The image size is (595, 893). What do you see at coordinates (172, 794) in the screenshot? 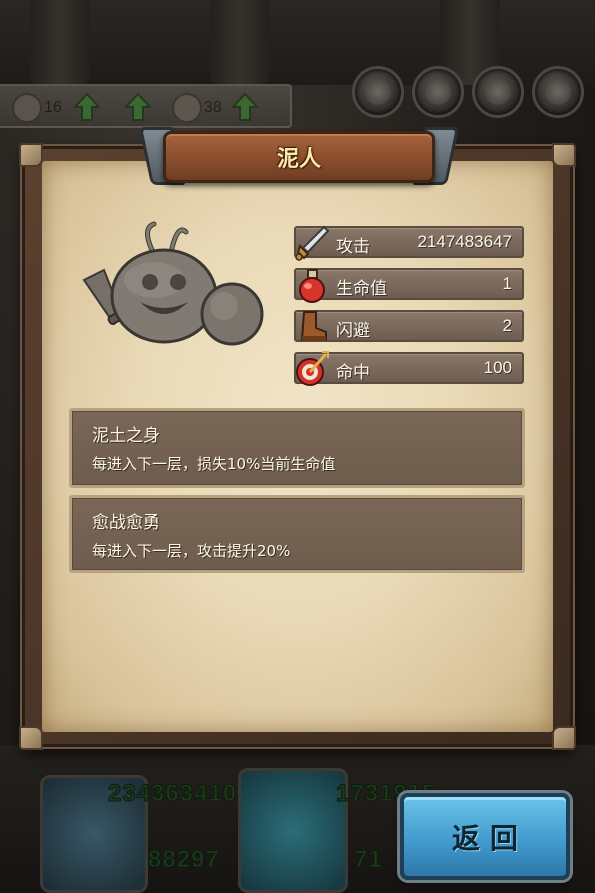
I see `hud-gold-value: 234363410` at bounding box center [172, 794].